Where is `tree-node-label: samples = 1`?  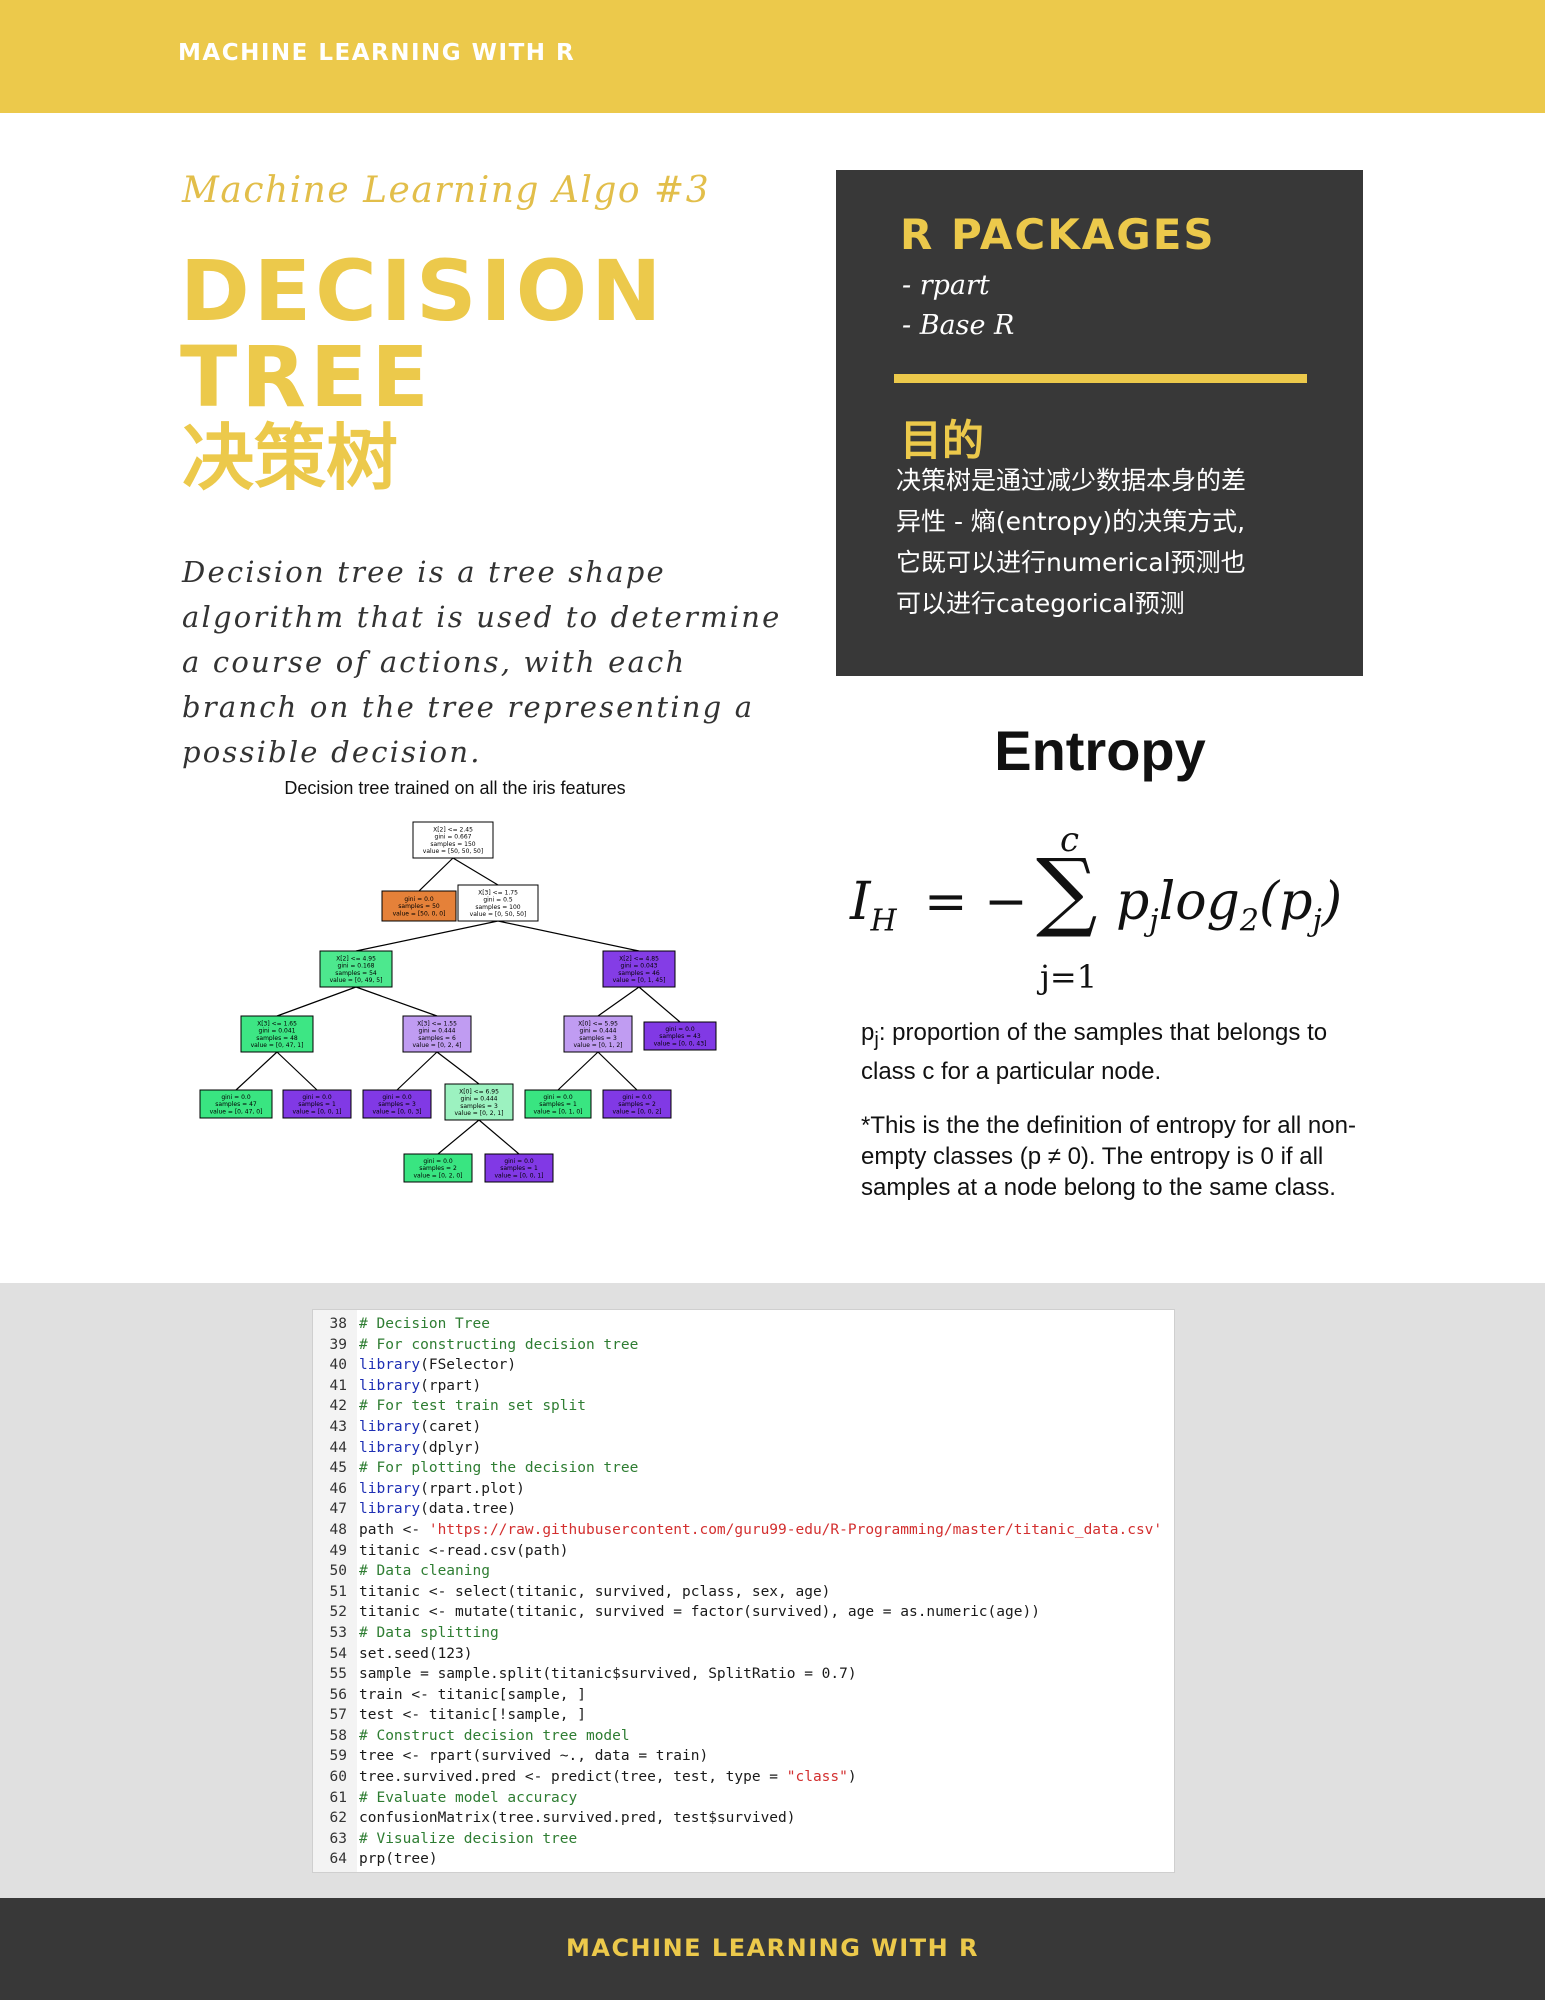 tree-node-label: samples = 1 is located at coordinates (558, 1104).